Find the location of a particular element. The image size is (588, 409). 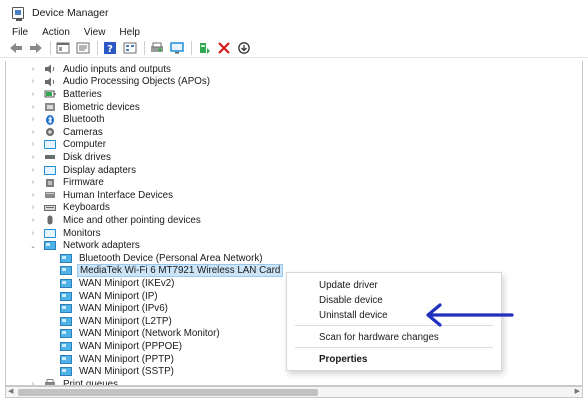

scroll-thumb is located at coordinates (168, 392).